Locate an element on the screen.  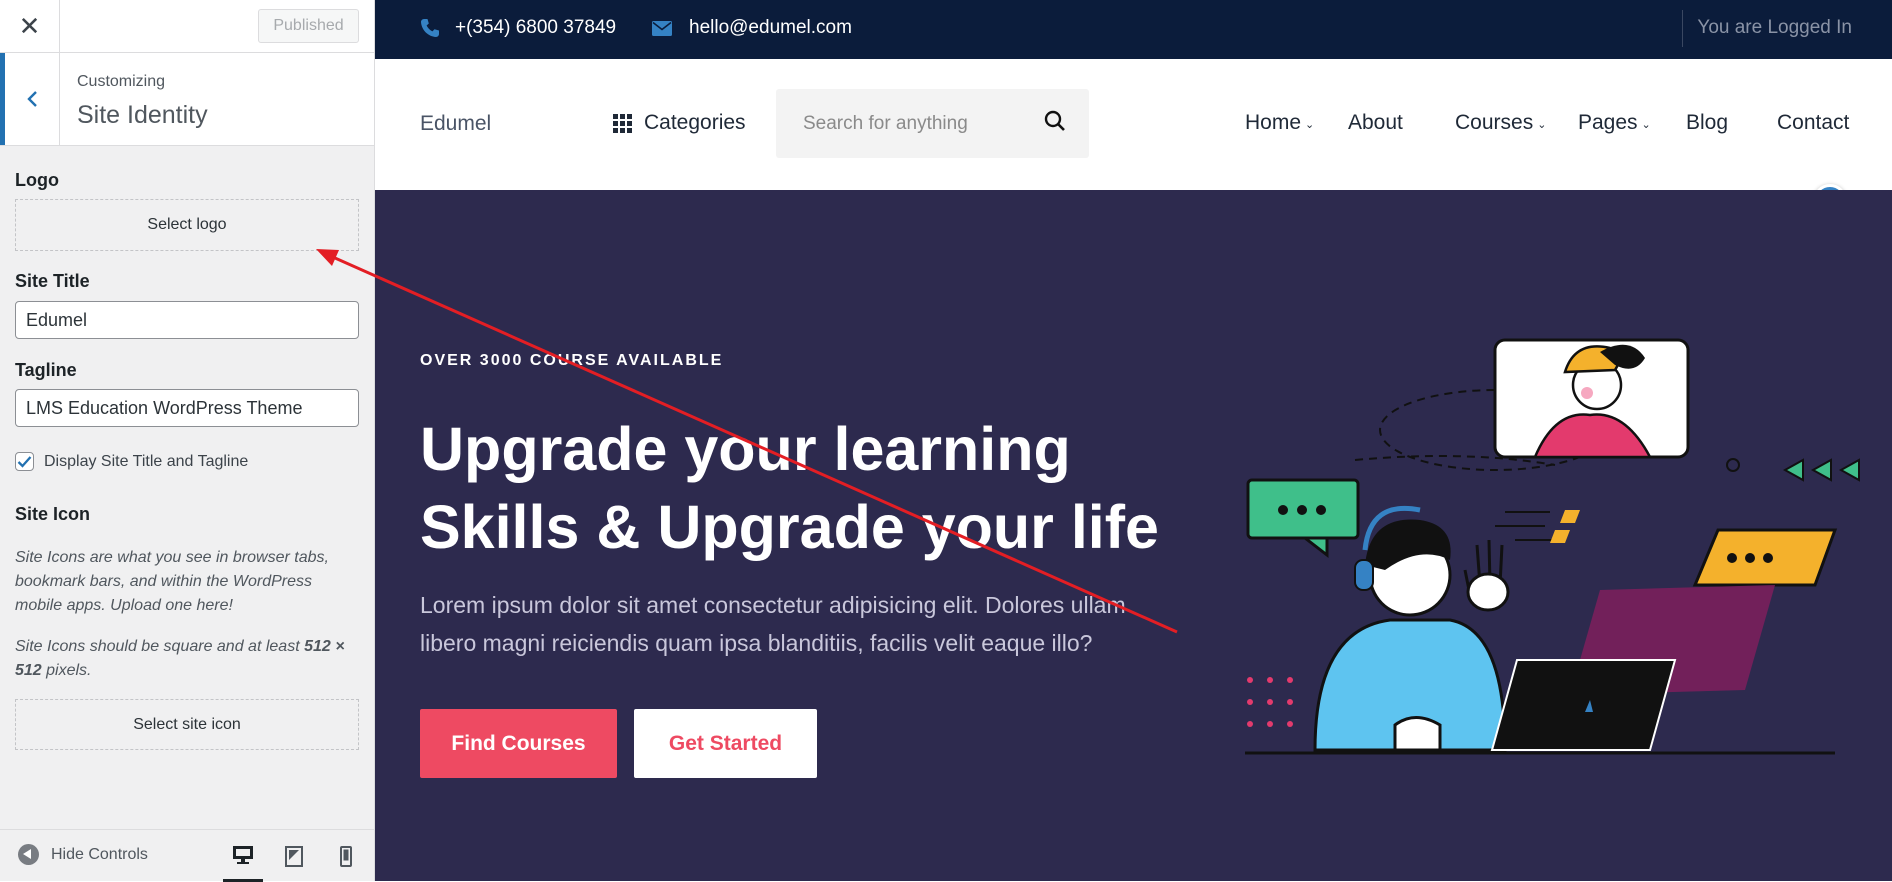
nav-about: About is located at coordinates (1375, 123).